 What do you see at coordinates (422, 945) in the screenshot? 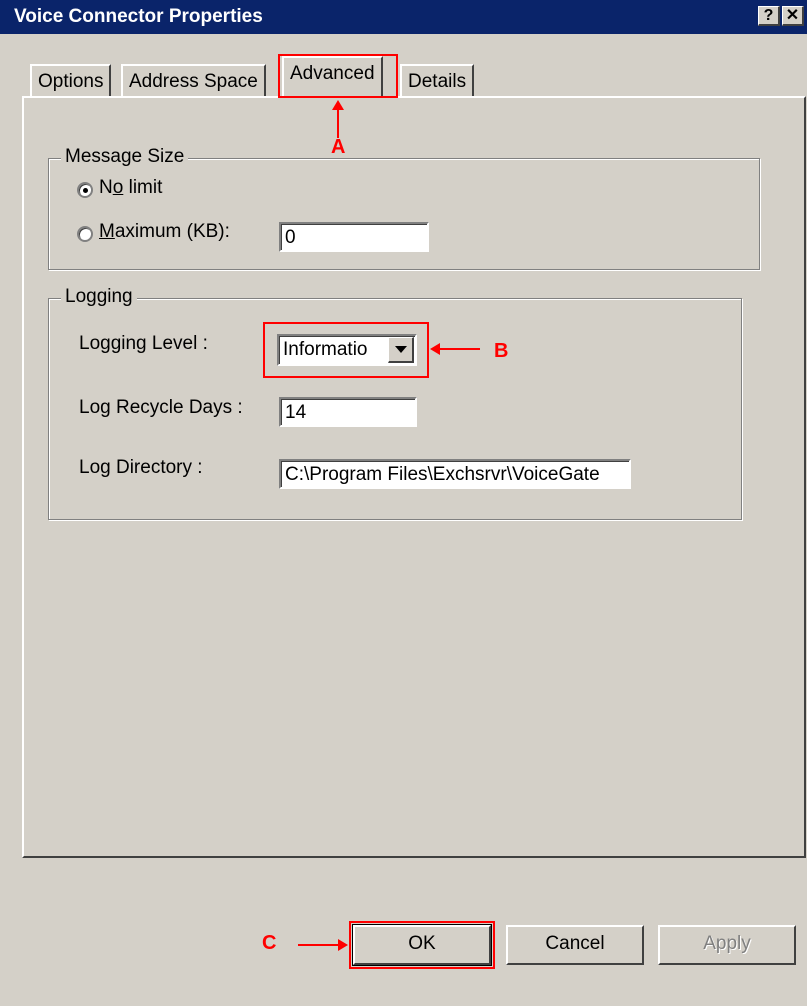
I see `annotation-box-c` at bounding box center [422, 945].